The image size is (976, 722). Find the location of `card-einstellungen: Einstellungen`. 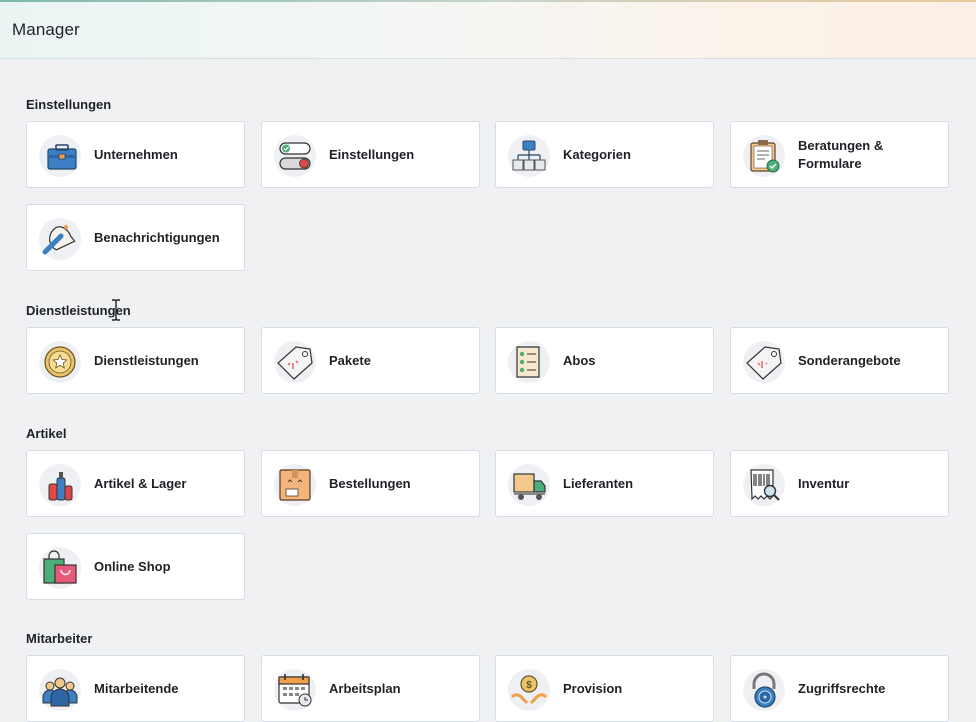

card-einstellungen: Einstellungen is located at coordinates (370, 154).